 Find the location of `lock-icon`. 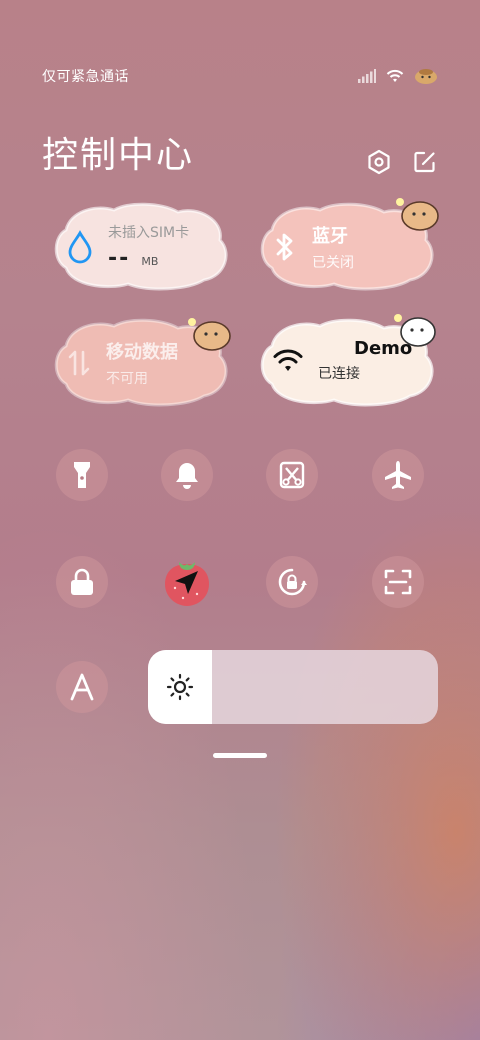

lock-icon is located at coordinates (82, 581).